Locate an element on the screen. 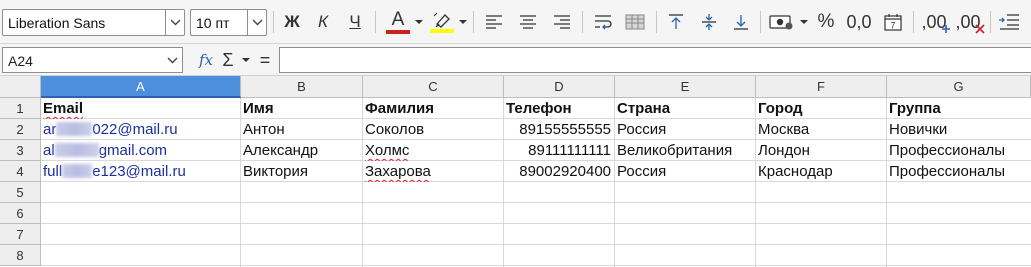 This screenshot has width=1031, height=267. cell-reference: A24 is located at coordinates (20, 61).